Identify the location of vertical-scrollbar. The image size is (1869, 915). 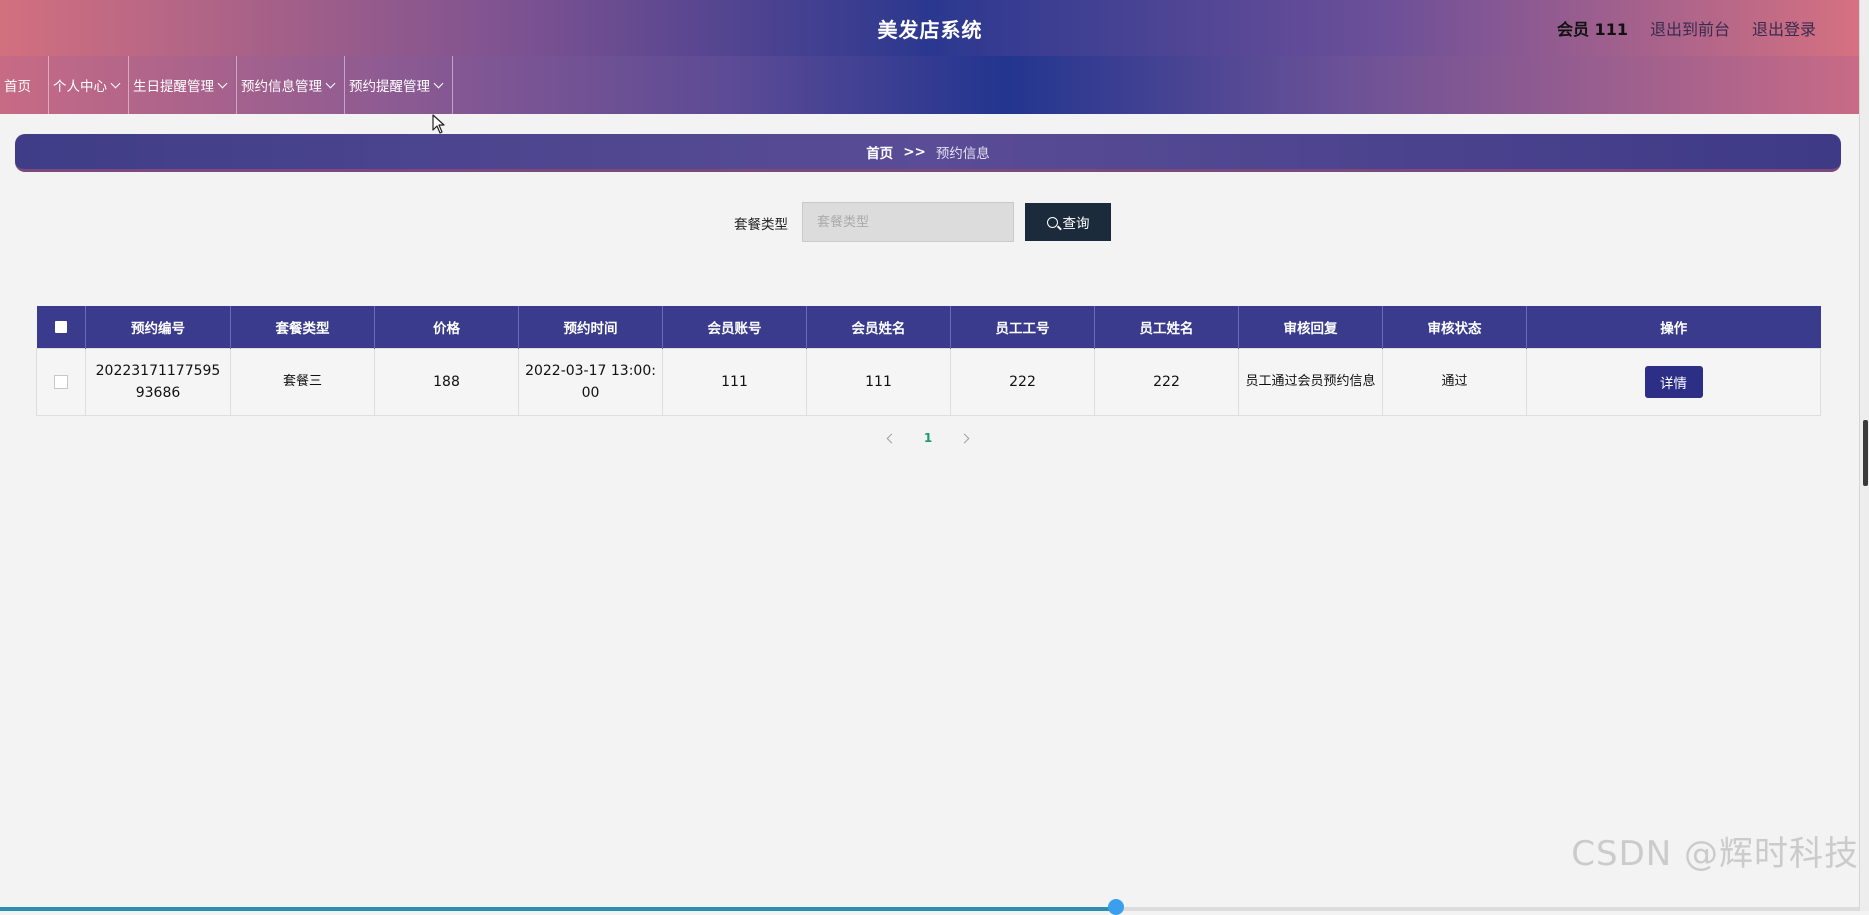
(1864, 455).